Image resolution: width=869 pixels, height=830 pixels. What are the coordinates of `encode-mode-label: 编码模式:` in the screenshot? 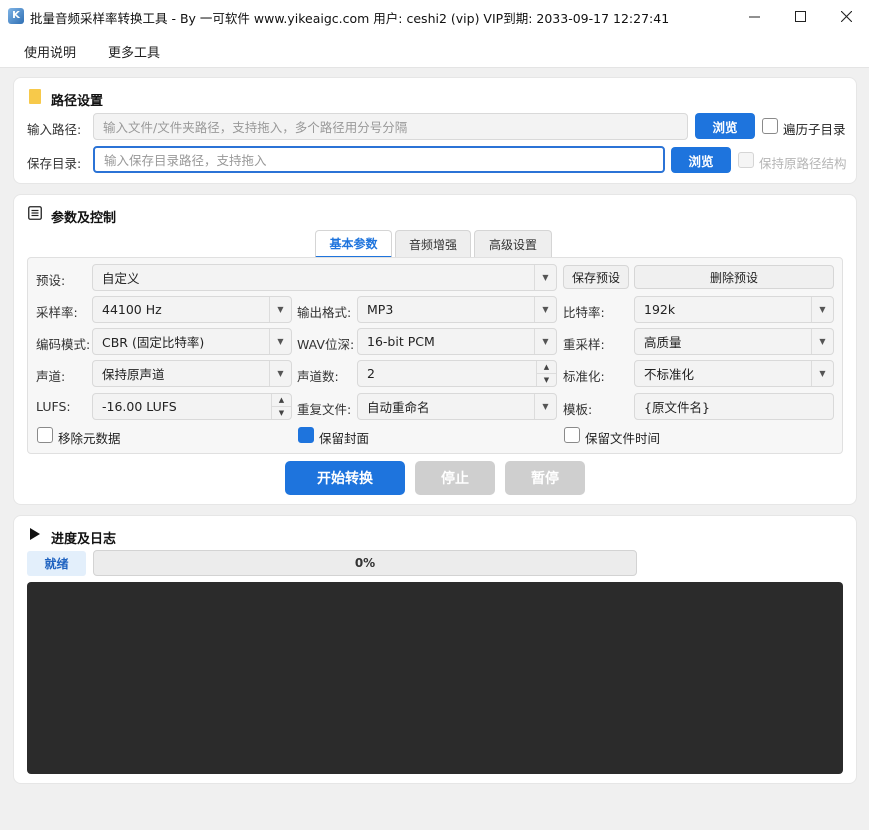 It's located at (63, 344).